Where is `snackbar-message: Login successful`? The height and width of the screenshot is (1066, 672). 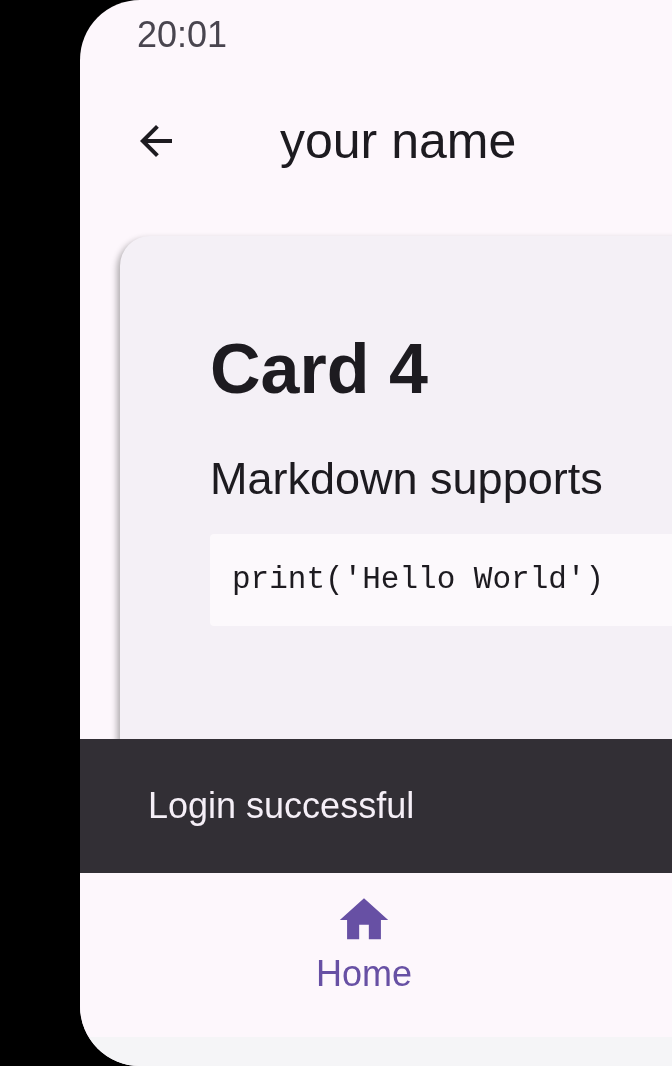 snackbar-message: Login successful is located at coordinates (281, 806).